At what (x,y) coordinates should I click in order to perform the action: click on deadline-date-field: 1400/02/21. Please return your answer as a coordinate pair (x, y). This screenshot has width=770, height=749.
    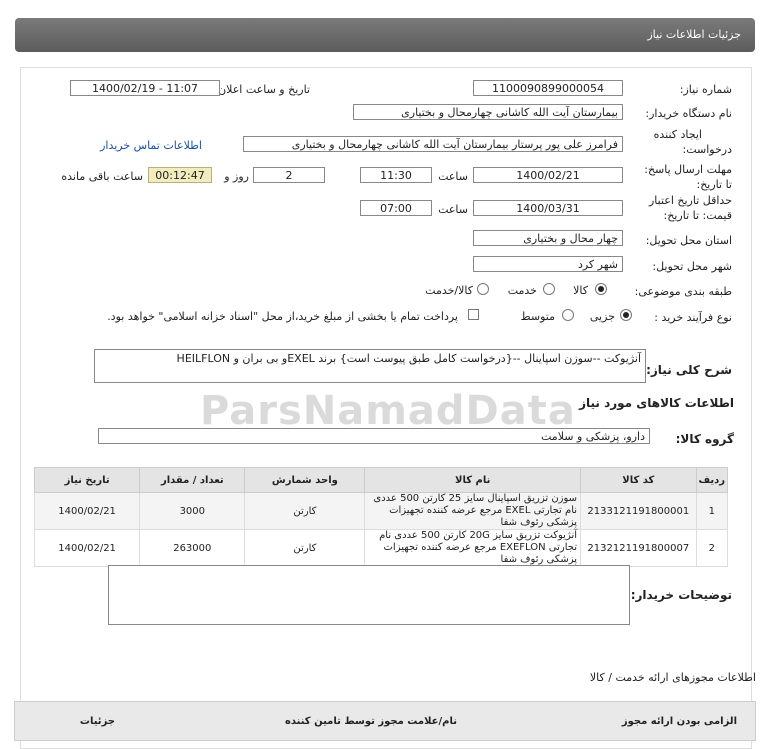
    Looking at the image, I should click on (548, 175).